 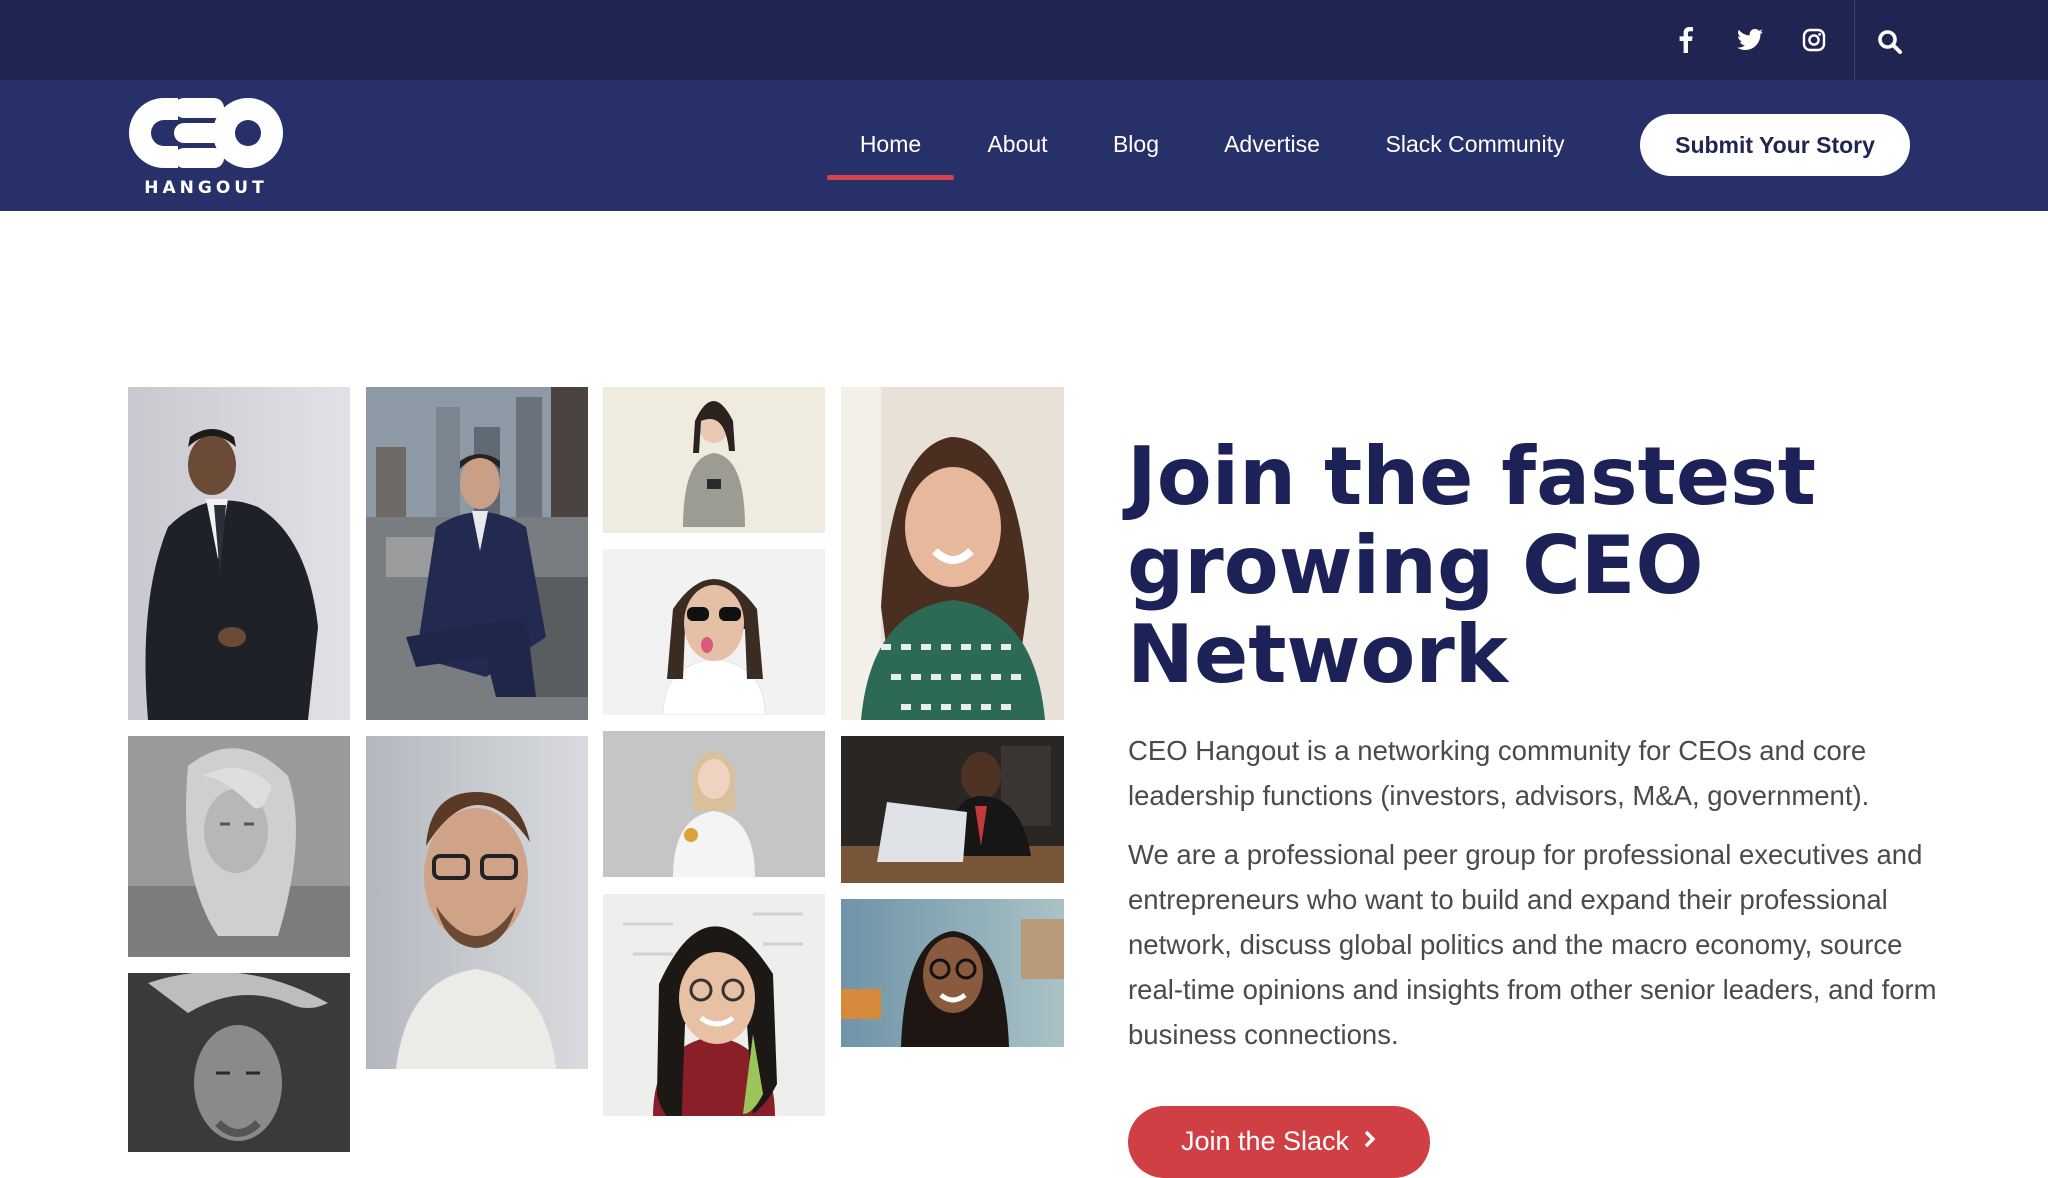 I want to click on logo-mark, so click(x=206, y=133).